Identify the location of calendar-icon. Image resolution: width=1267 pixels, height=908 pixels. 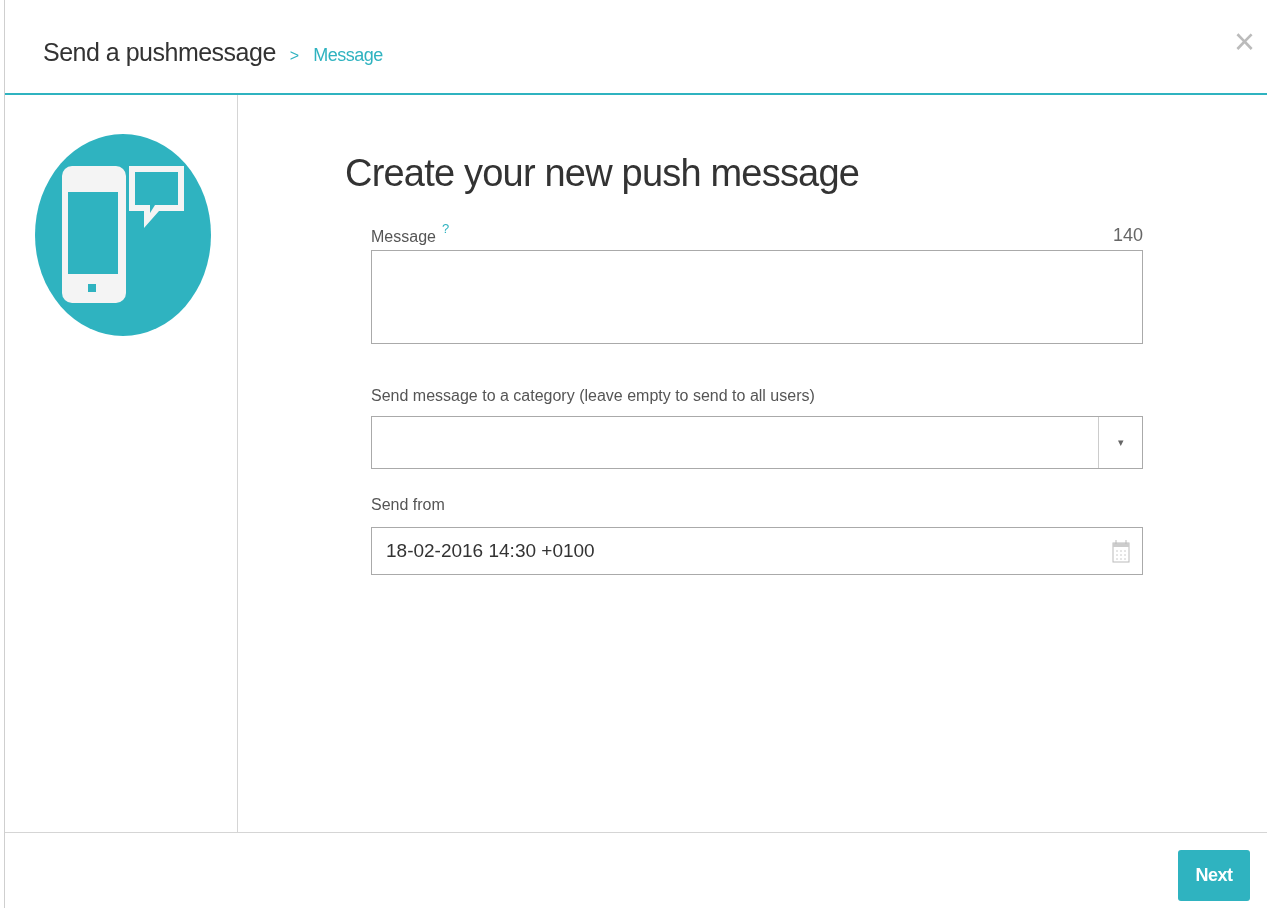
(1121, 551).